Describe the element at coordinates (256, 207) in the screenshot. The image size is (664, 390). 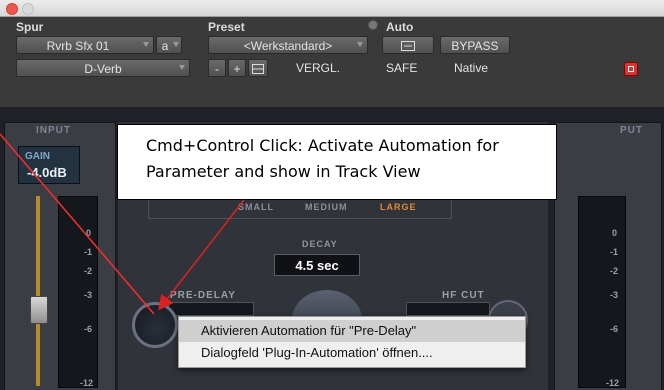
I see `size-small-button: SMALL` at that location.